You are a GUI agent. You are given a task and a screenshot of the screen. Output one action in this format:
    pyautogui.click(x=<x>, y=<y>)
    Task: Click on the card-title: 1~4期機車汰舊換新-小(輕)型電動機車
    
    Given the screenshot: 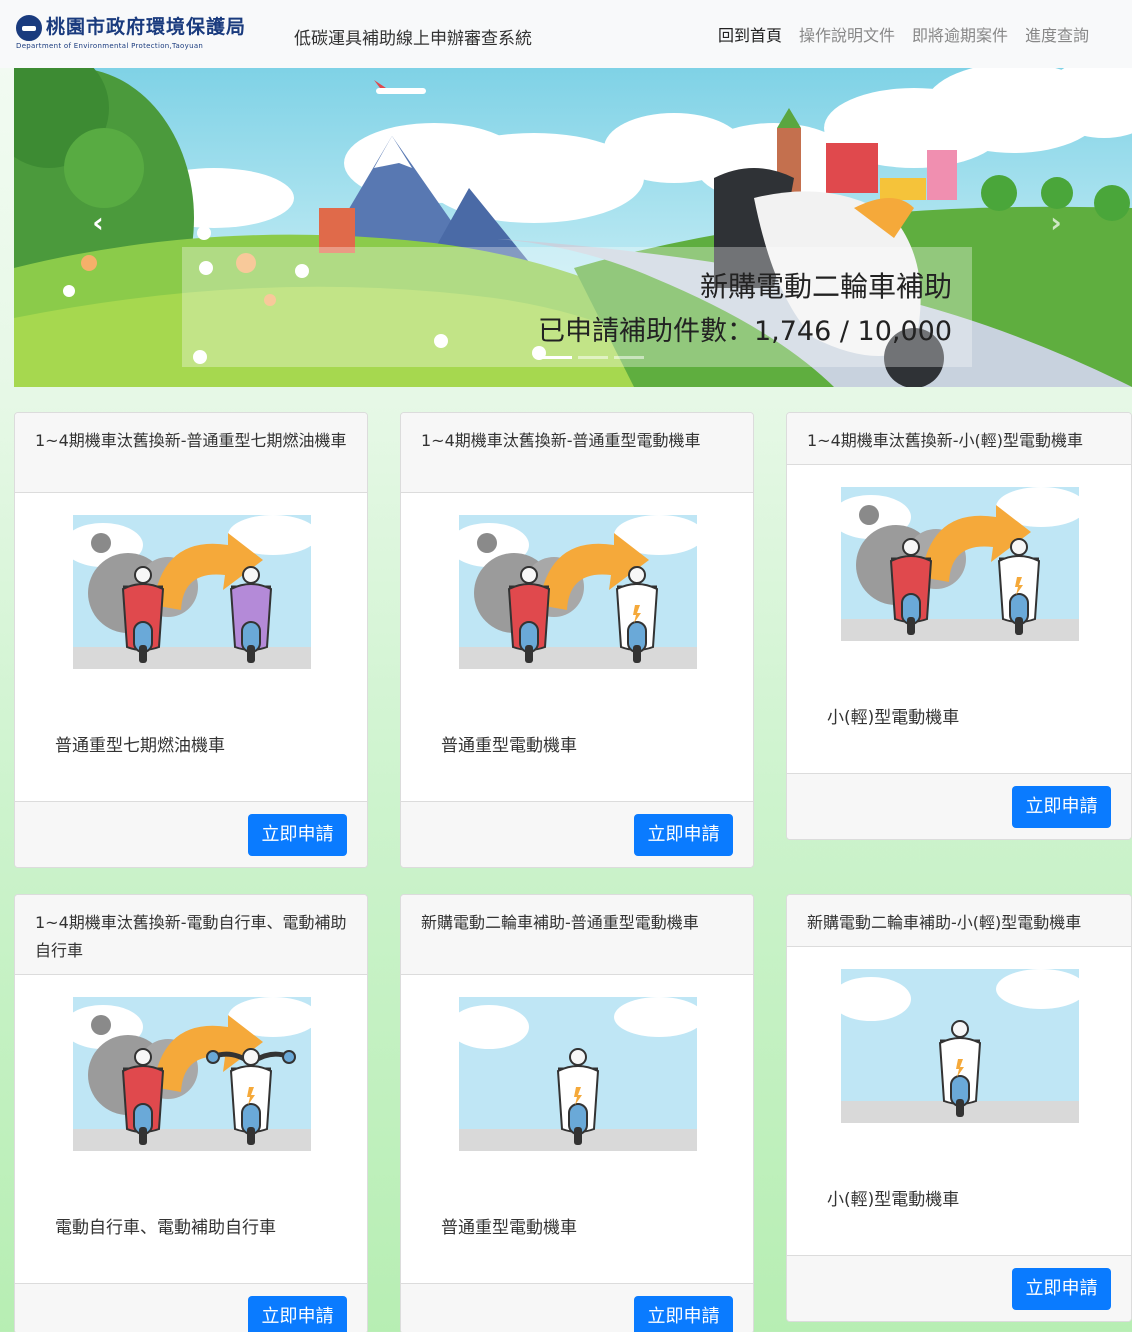 What is the action you would take?
    pyautogui.click(x=959, y=439)
    